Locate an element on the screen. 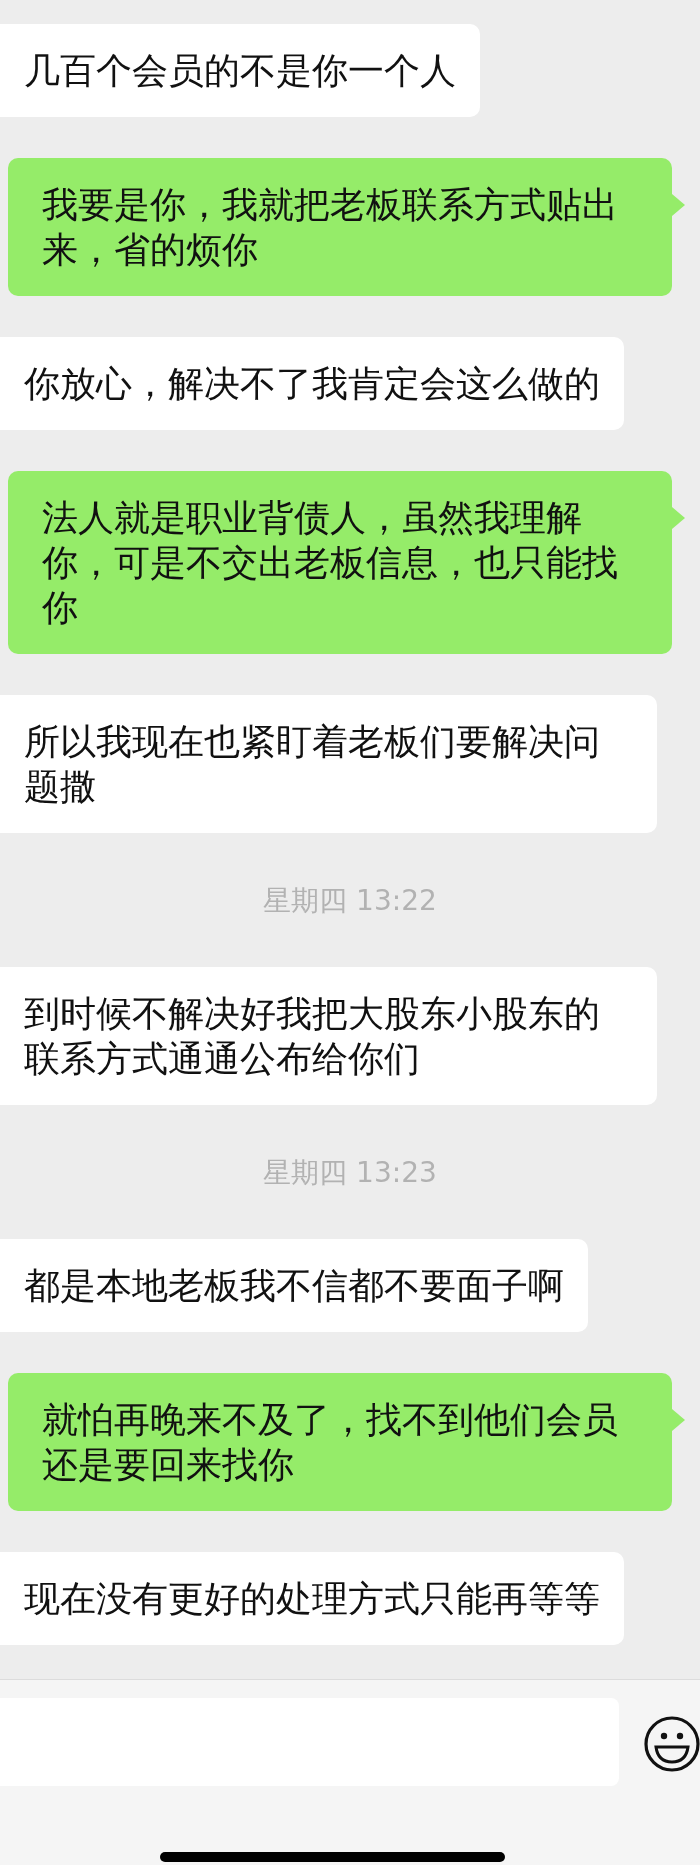 The width and height of the screenshot is (700, 1865). message-bubble: 就怕再晚来不及了，找不到他们会员还是要回来找你 is located at coordinates (340, 1442).